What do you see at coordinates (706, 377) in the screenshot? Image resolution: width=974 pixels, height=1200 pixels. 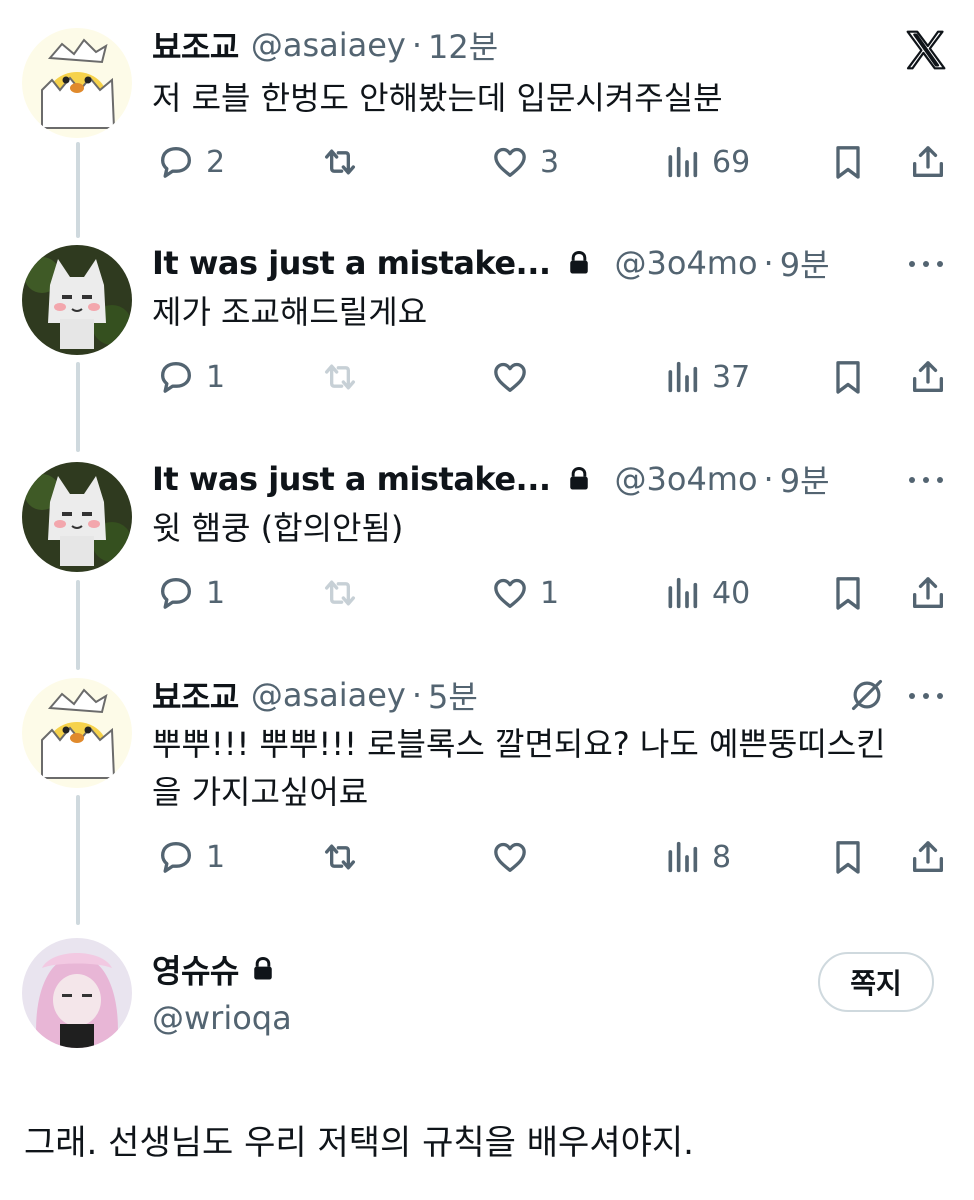 I see `views-button: 37` at bounding box center [706, 377].